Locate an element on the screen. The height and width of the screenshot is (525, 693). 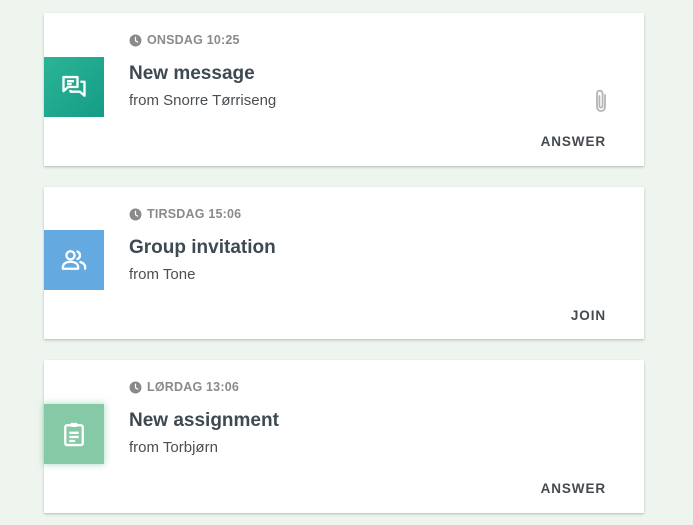
timestamp: LØRDAG 13:06 is located at coordinates (184, 387).